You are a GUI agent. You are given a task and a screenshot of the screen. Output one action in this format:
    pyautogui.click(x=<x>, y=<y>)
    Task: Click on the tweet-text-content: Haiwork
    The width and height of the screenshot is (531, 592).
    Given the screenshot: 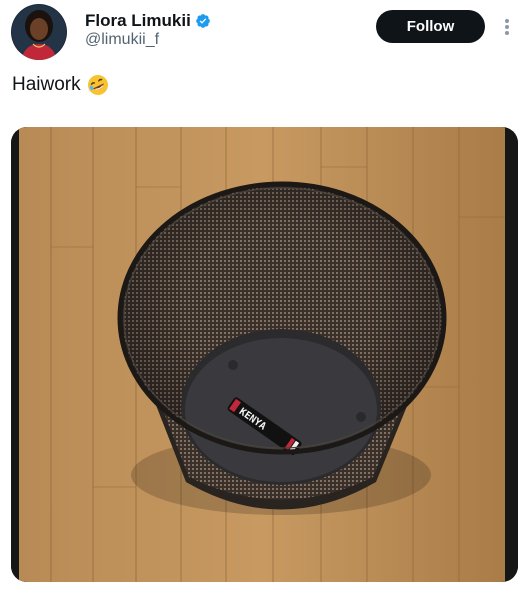 What is the action you would take?
    pyautogui.click(x=46, y=84)
    